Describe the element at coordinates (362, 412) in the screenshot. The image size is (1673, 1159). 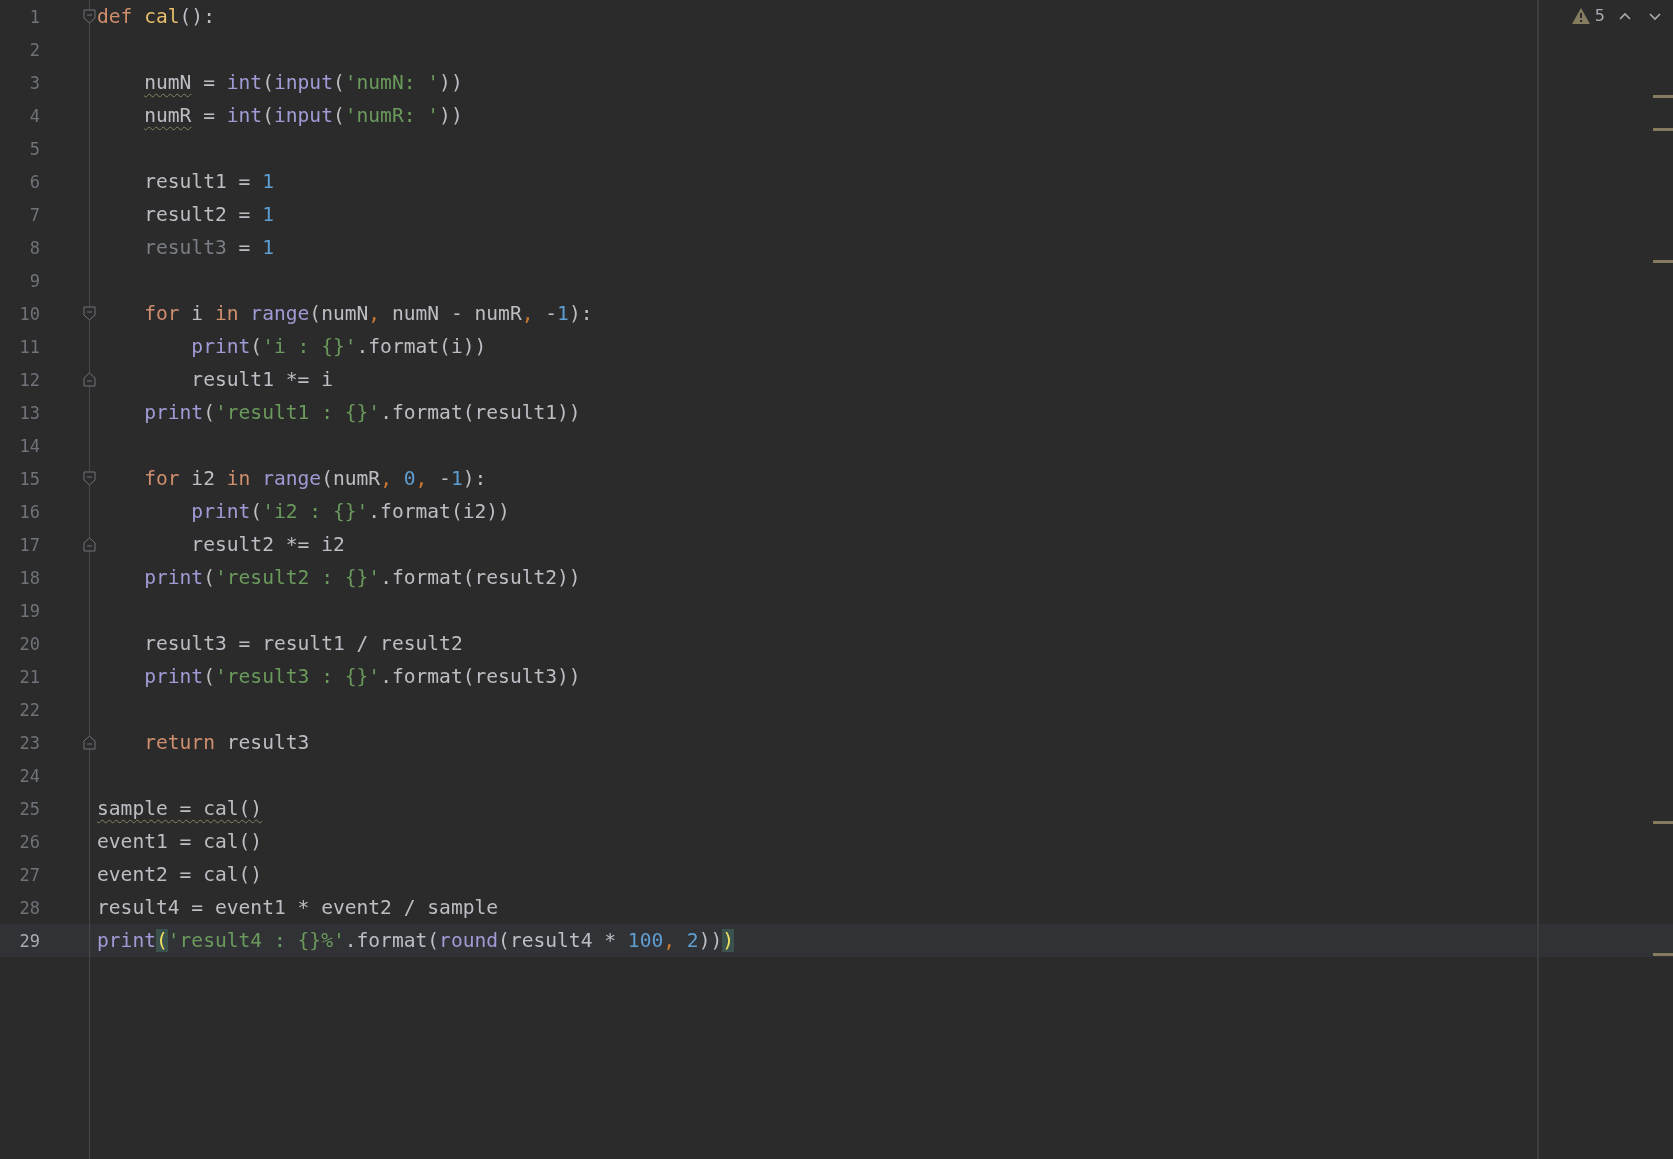
I see `code-line: print('result1 : {}'.format(result1))` at that location.